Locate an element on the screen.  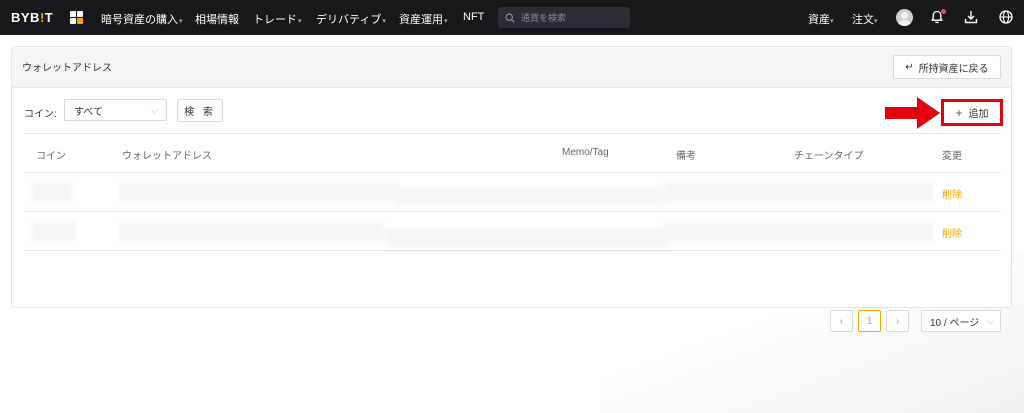
nav-nft: NFT is located at coordinates (473, 17).